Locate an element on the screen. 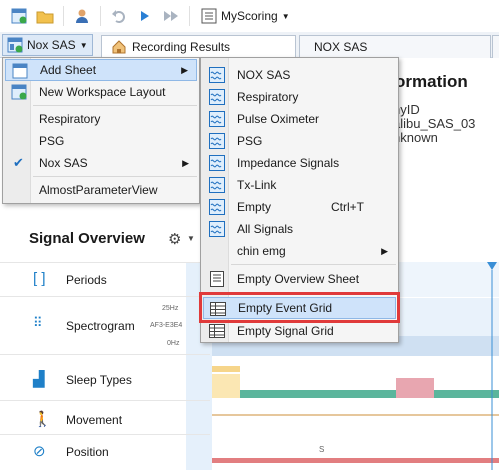  tab-recording-results: Recording Results is located at coordinates (198, 46).